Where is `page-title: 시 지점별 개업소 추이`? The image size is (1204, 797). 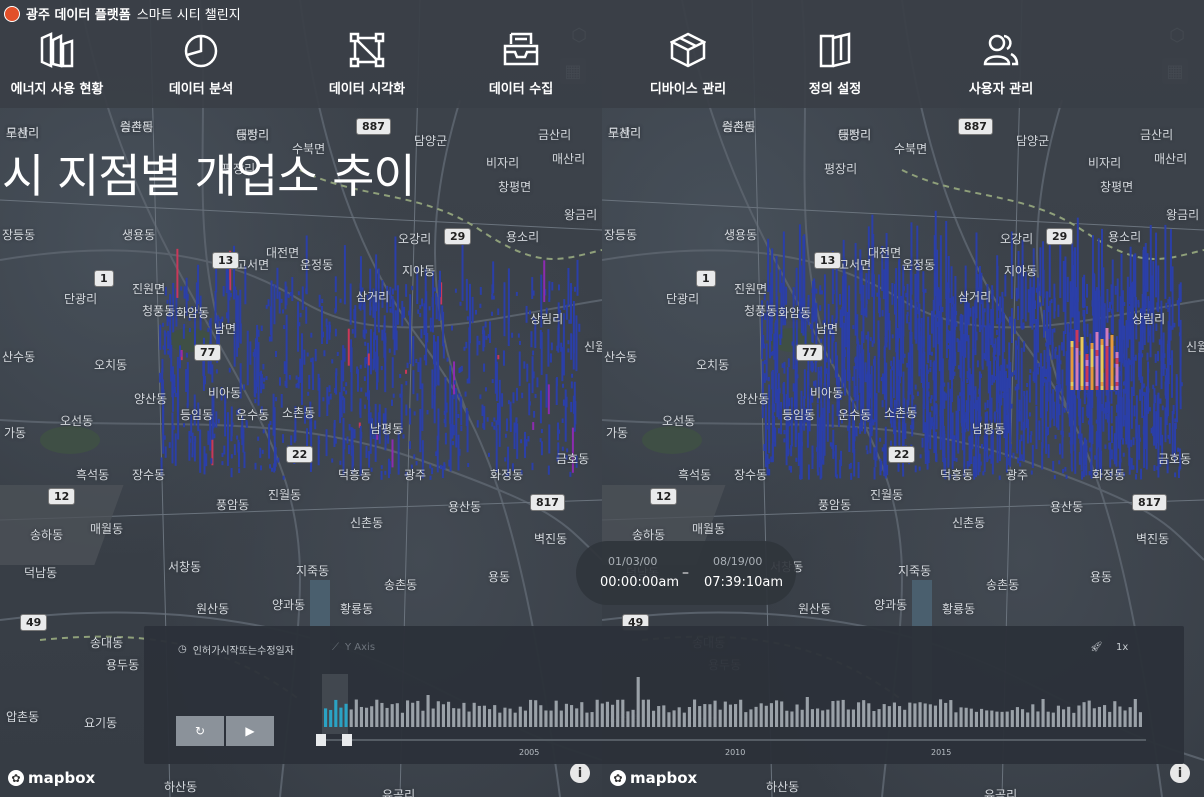 page-title: 시 지점별 개업소 추이 is located at coordinates (209, 176).